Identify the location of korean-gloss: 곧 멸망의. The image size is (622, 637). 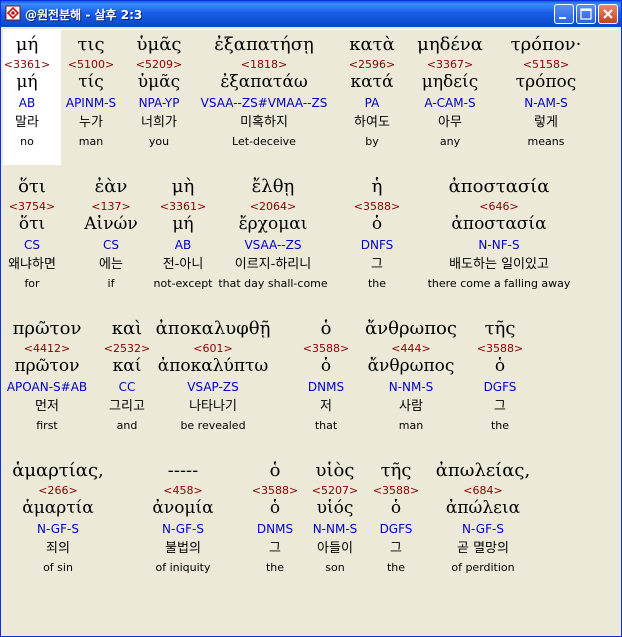
(483, 548).